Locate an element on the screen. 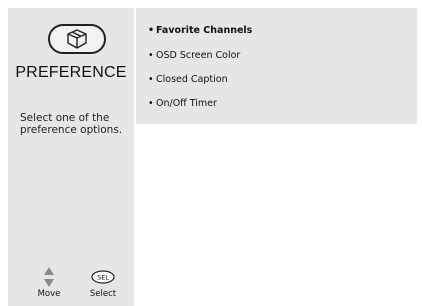 The image size is (422, 306). option-label: On/Off Timer is located at coordinates (186, 103).